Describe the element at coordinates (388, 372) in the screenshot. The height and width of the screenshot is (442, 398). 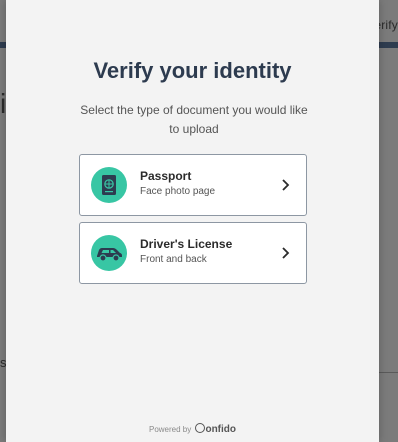
I see `background-divider` at that location.